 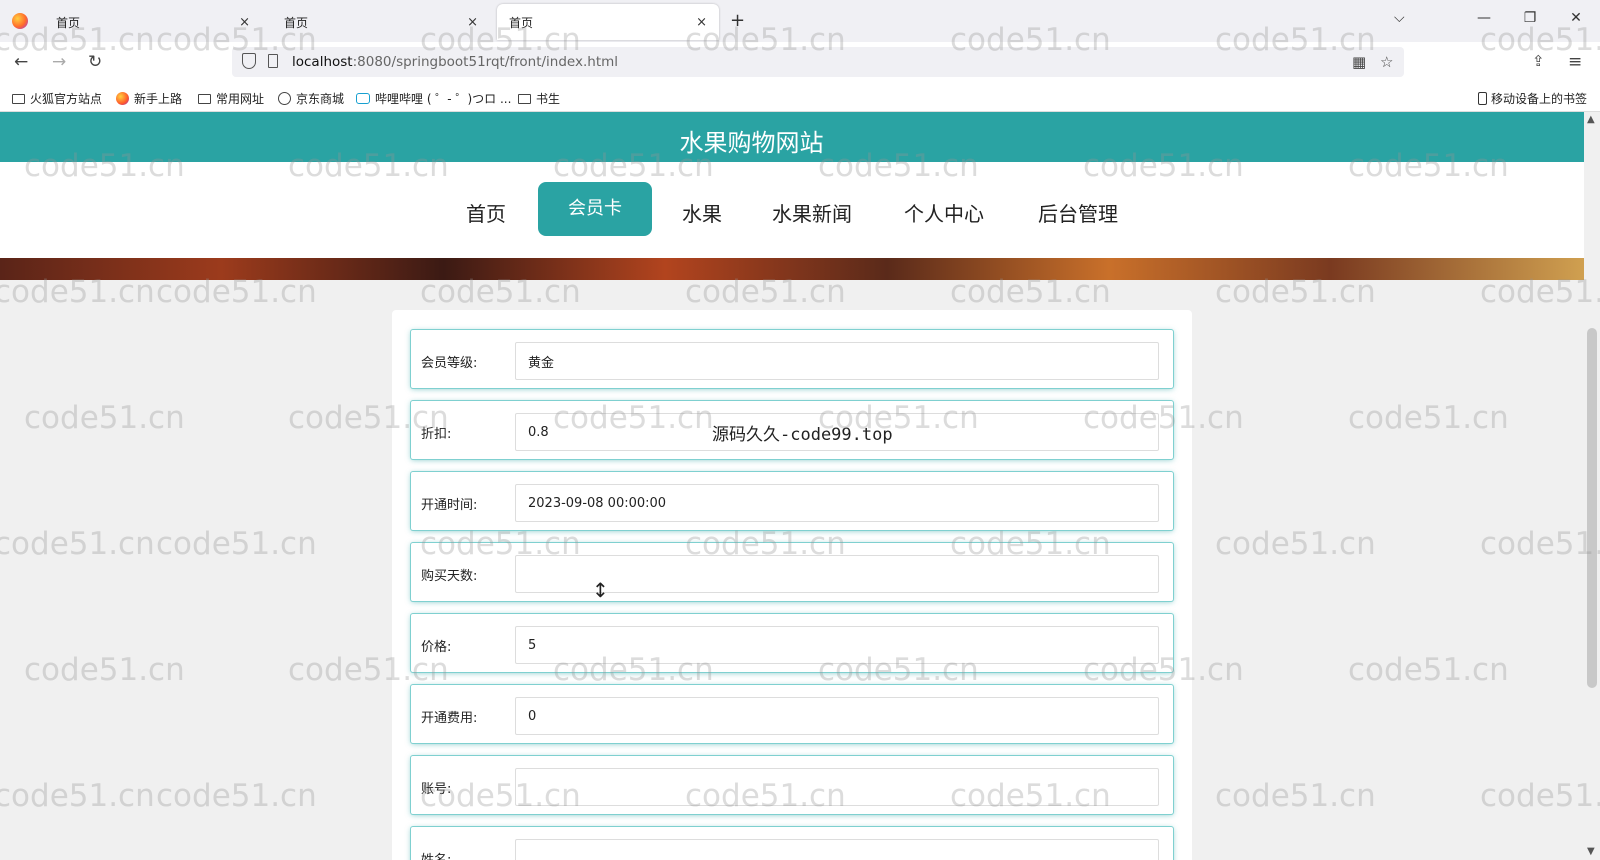 What do you see at coordinates (837, 503) in the screenshot?
I see `open-time-input` at bounding box center [837, 503].